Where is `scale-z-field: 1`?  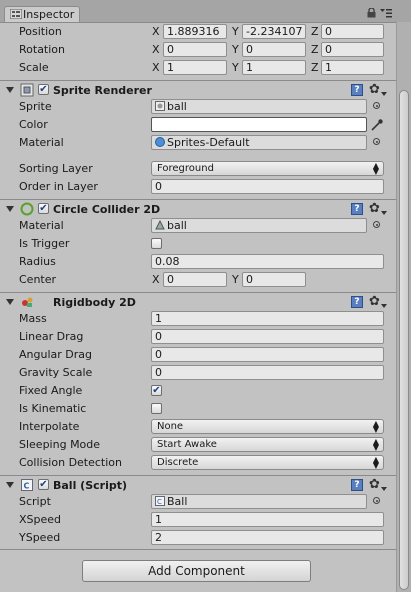
scale-z-field: 1 is located at coordinates (352, 67).